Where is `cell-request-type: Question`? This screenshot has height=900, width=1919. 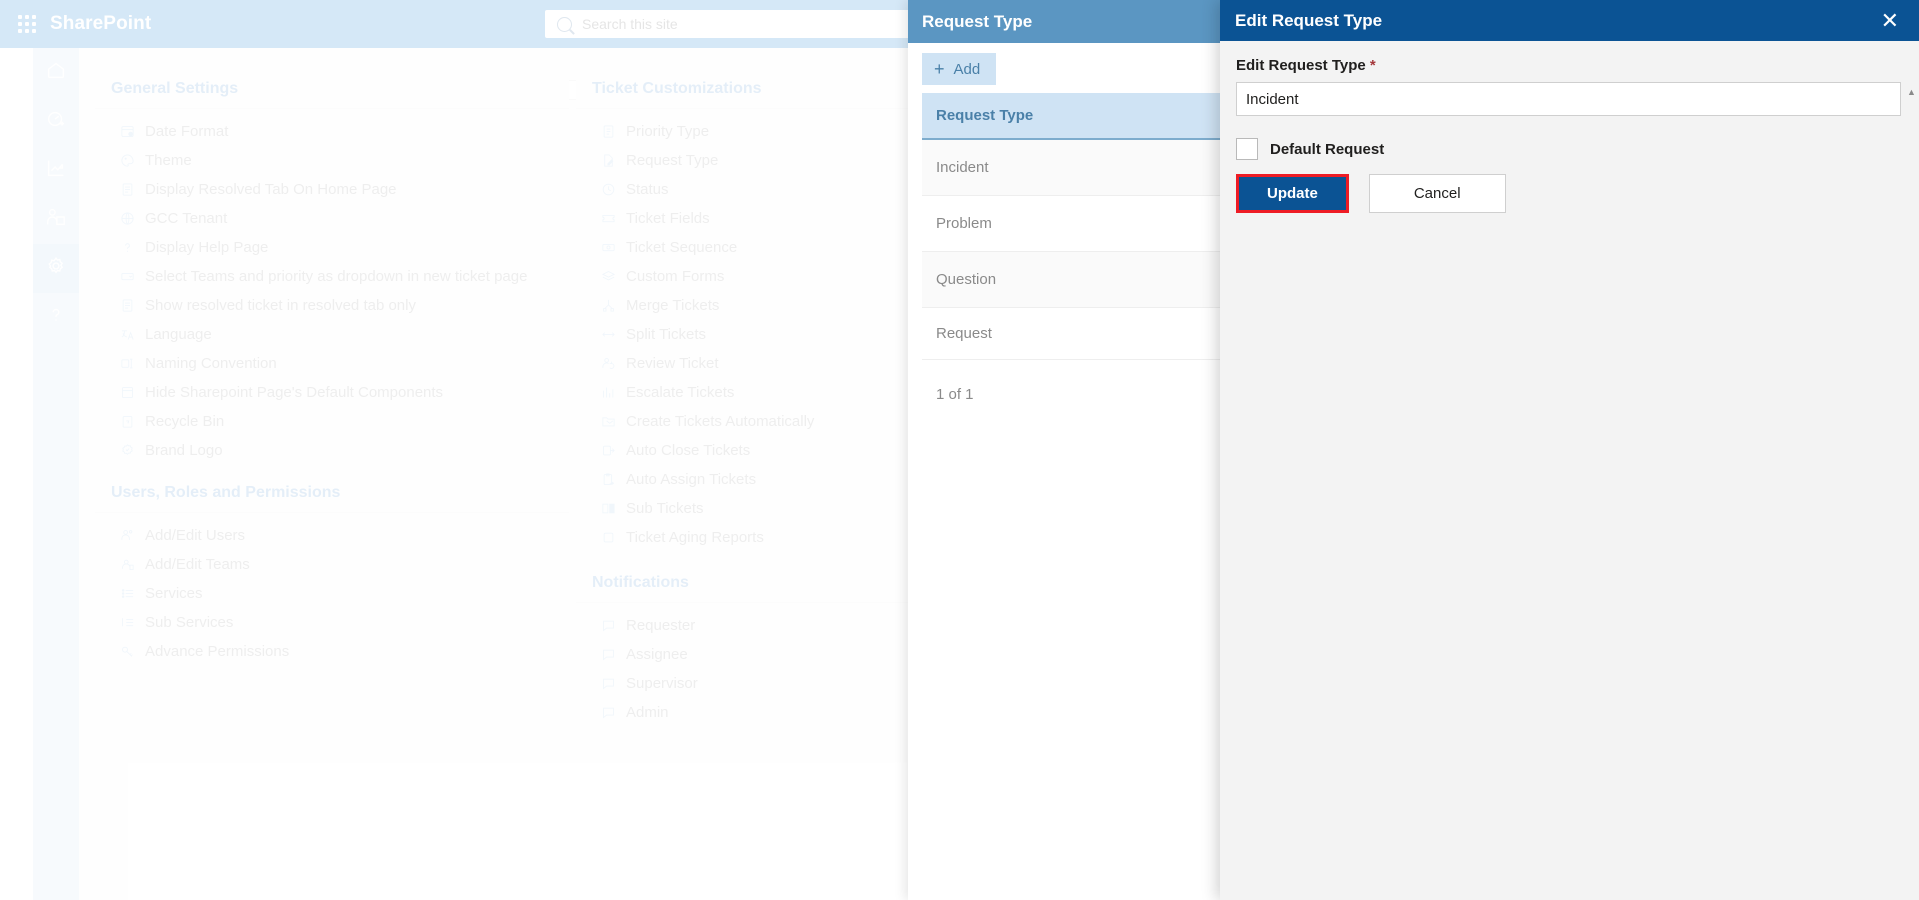
cell-request-type: Question is located at coordinates (1094, 279).